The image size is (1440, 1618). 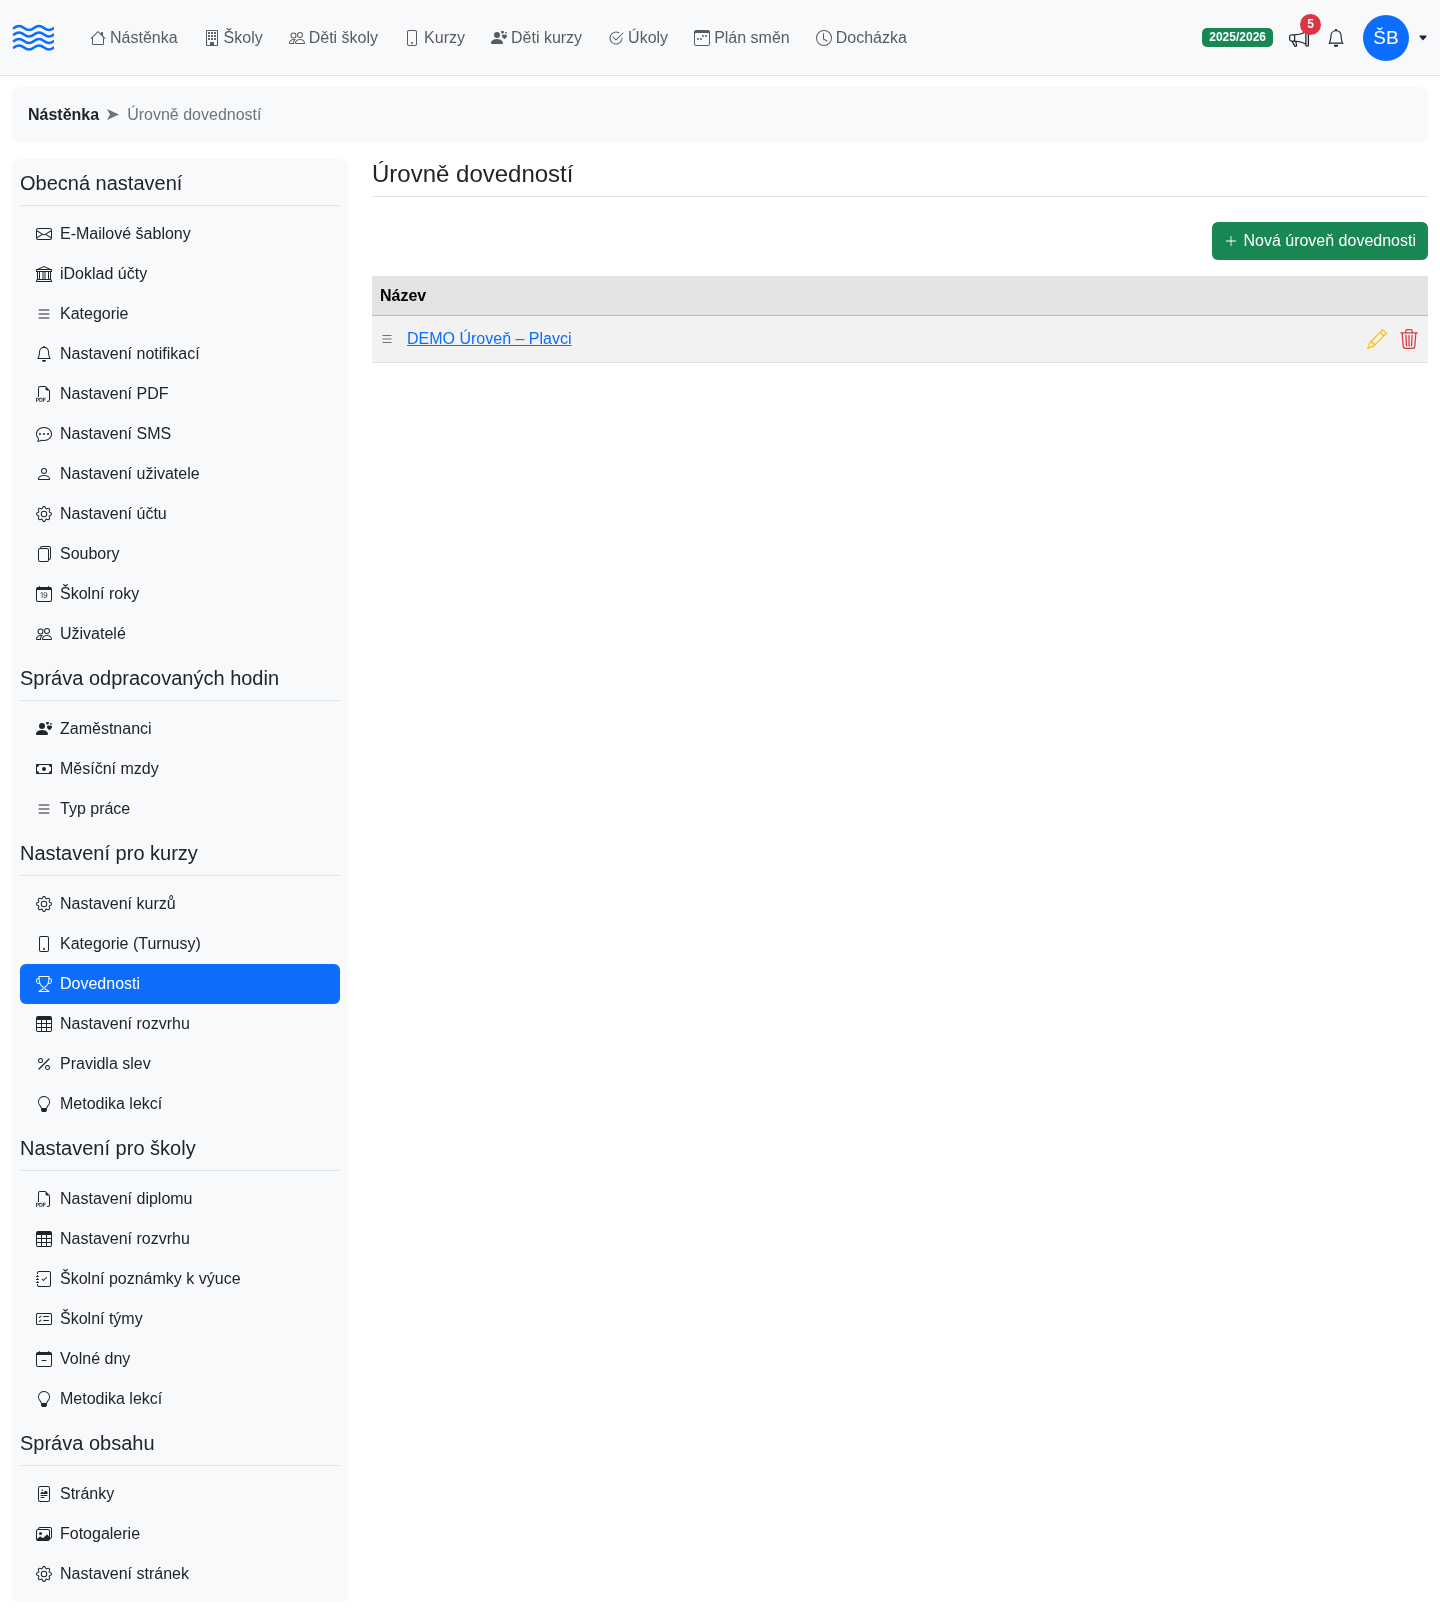 What do you see at coordinates (180, 1494) in the screenshot?
I see `sidebar-item: Stránky` at bounding box center [180, 1494].